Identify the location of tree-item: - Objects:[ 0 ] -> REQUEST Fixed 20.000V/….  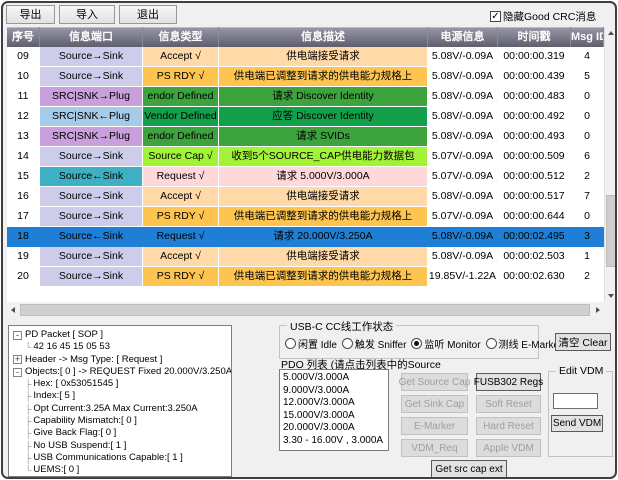
(122, 372).